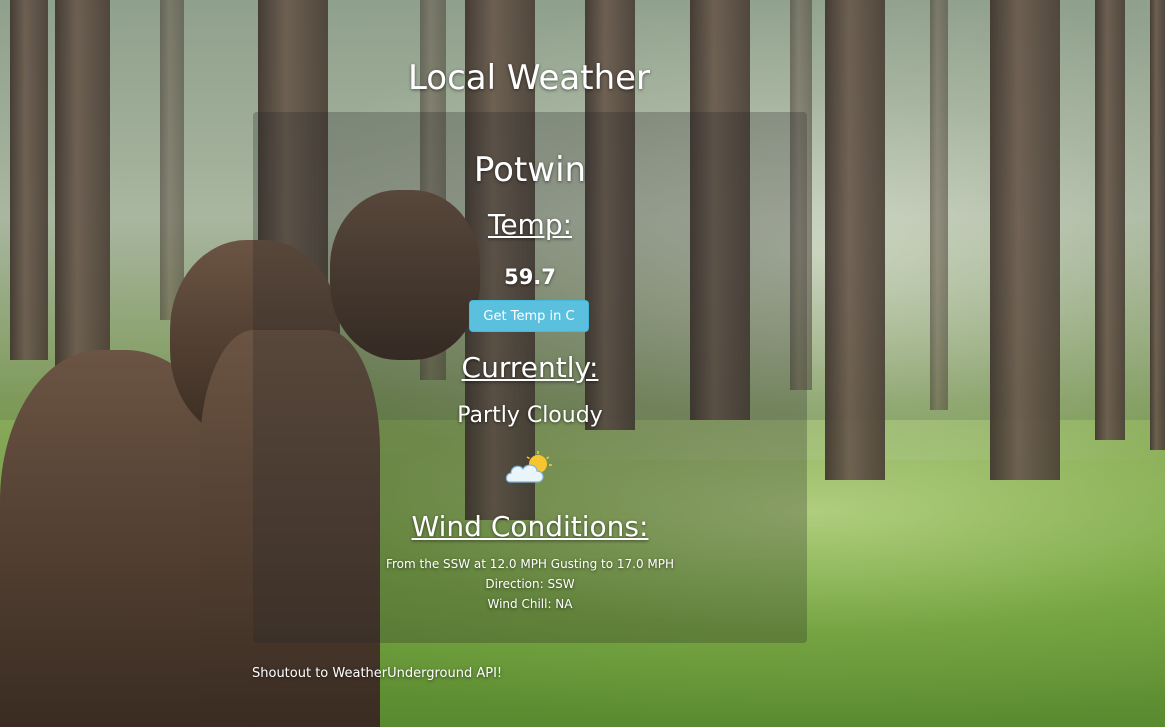 This screenshot has height=727, width=1165. What do you see at coordinates (530, 584) in the screenshot?
I see `wind-direction: Direction: SSW` at bounding box center [530, 584].